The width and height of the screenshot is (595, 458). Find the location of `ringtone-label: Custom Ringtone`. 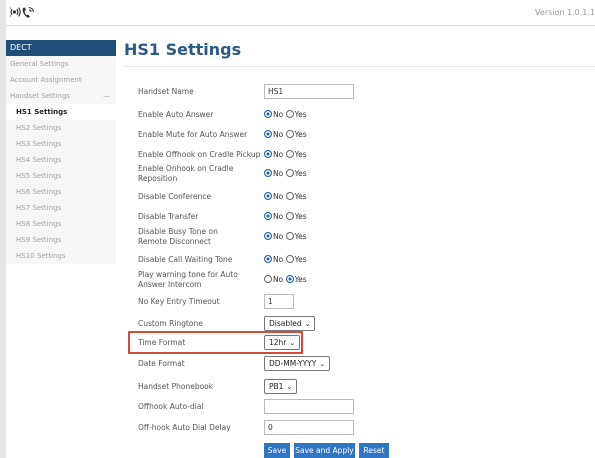

ringtone-label: Custom Ringtone is located at coordinates (170, 323).